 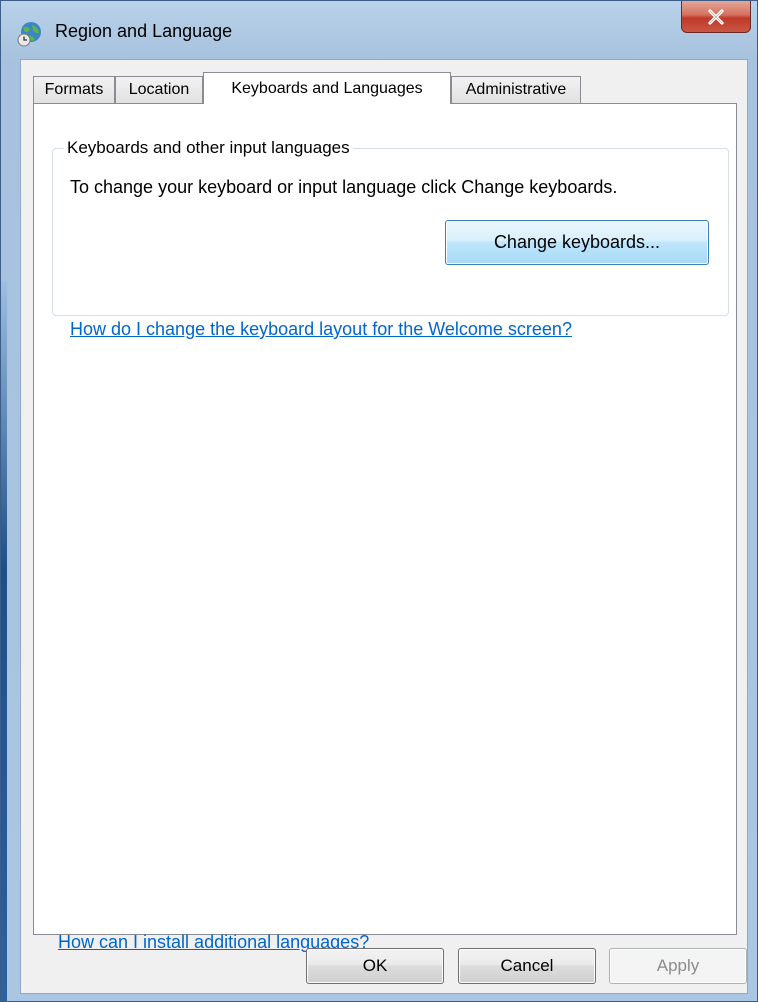 What do you see at coordinates (29, 34) in the screenshot?
I see `globe-clock-icon` at bounding box center [29, 34].